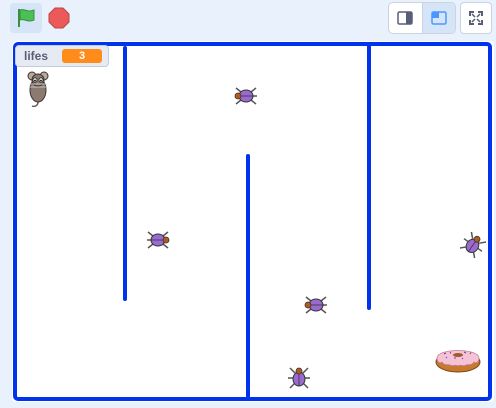 Image resolution: width=496 pixels, height=408 pixels. What do you see at coordinates (36, 56) in the screenshot?
I see `monitor-label: lifes` at bounding box center [36, 56].